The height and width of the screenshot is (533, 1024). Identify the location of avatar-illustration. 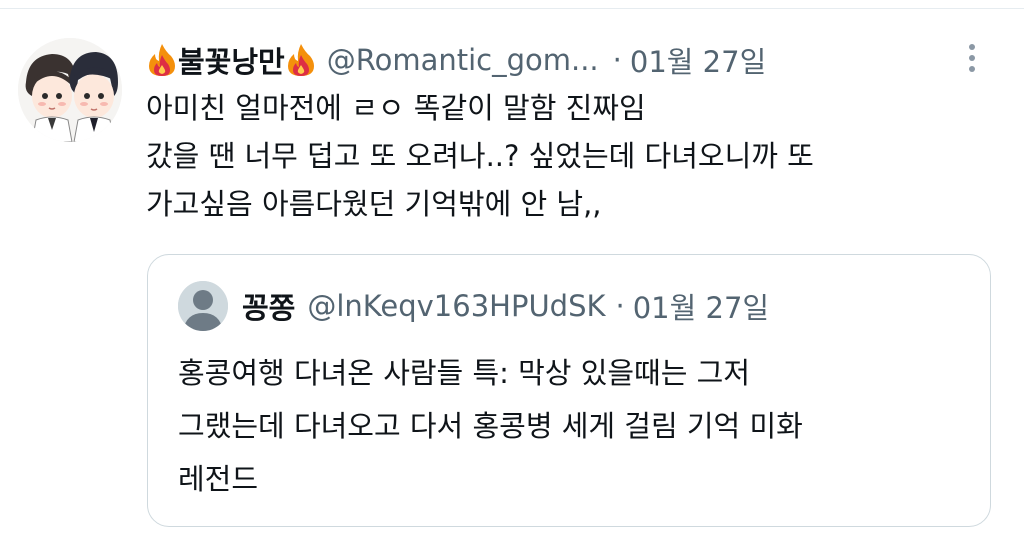
(70, 90).